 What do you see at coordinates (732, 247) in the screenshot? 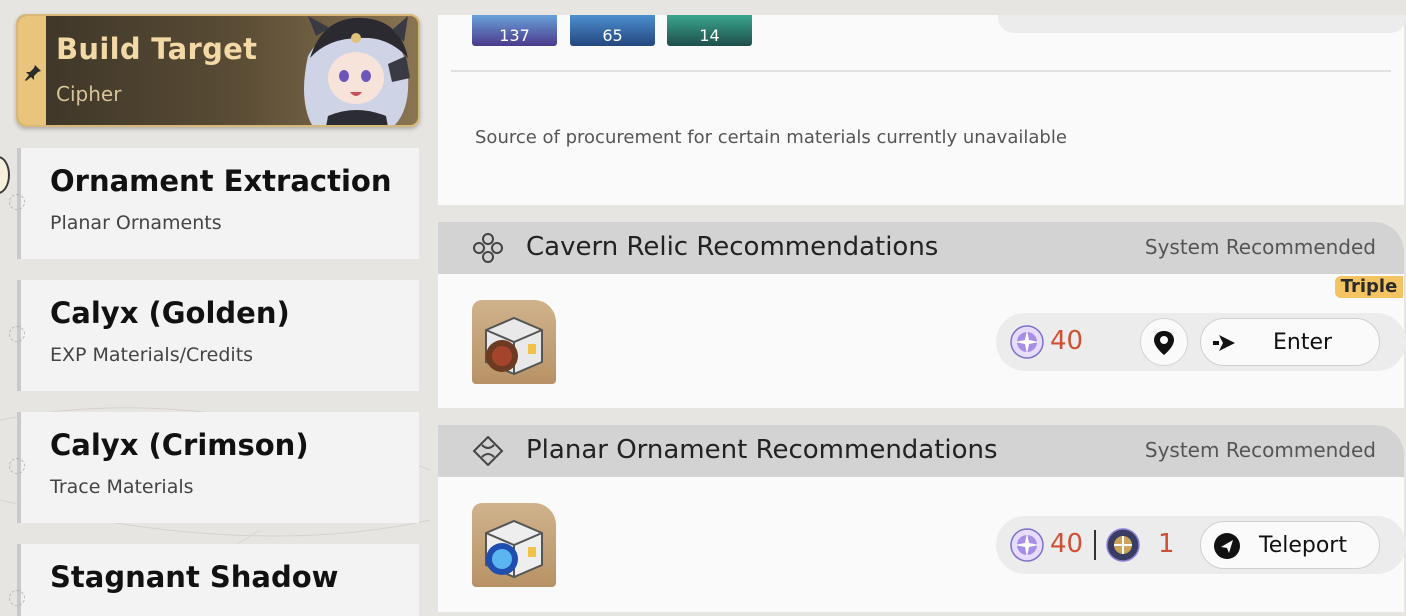
I see `section-title: Cavern Relic Recommendations` at bounding box center [732, 247].